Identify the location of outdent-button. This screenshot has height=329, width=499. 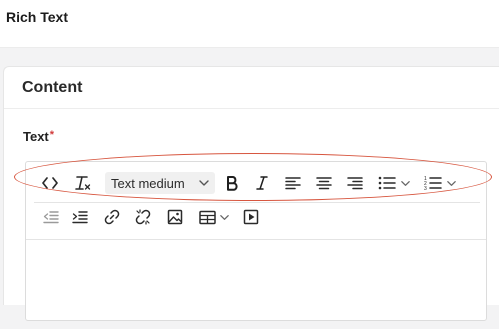
(51, 217).